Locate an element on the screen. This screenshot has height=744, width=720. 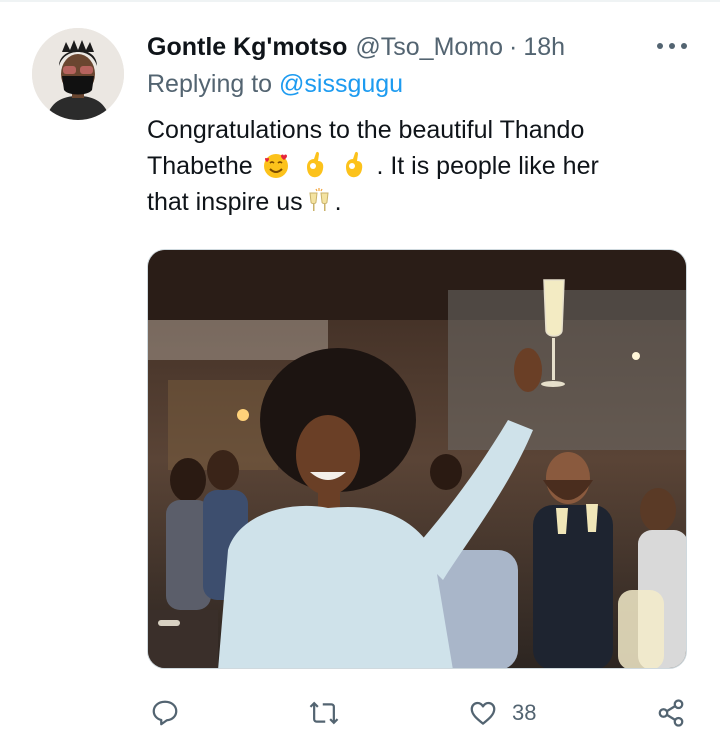
reply-icon is located at coordinates (165, 713).